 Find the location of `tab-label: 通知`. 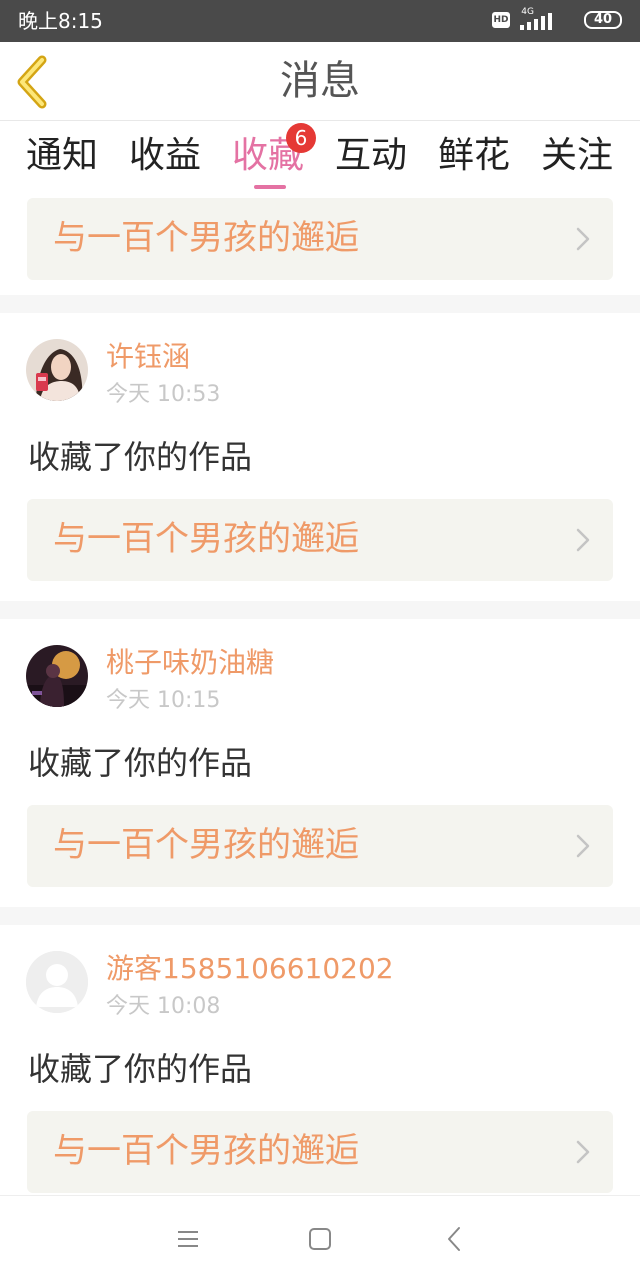

tab-label: 通知 is located at coordinates (61, 155).